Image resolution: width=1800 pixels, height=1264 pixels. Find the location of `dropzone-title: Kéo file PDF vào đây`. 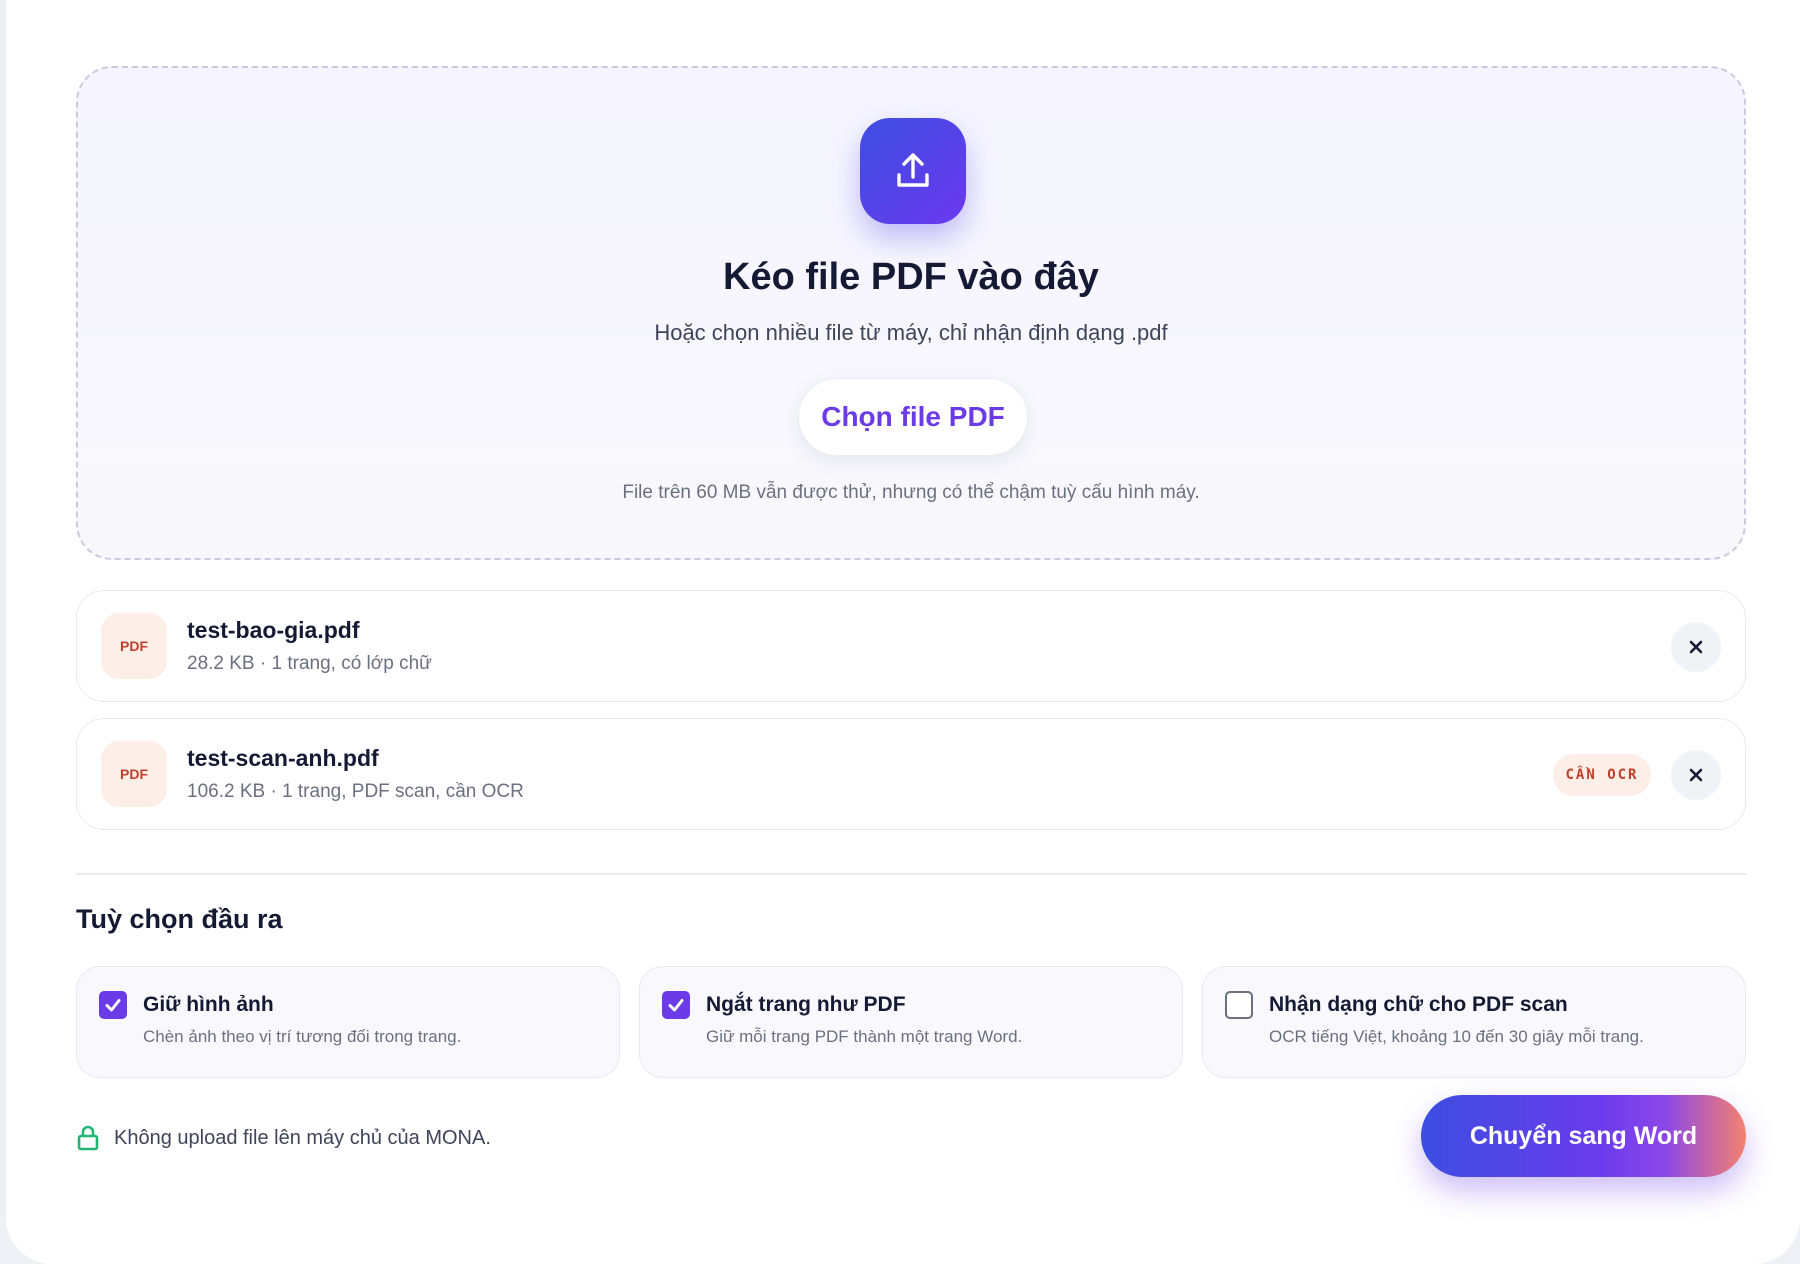

dropzone-title: Kéo file PDF vào đây is located at coordinates (911, 277).